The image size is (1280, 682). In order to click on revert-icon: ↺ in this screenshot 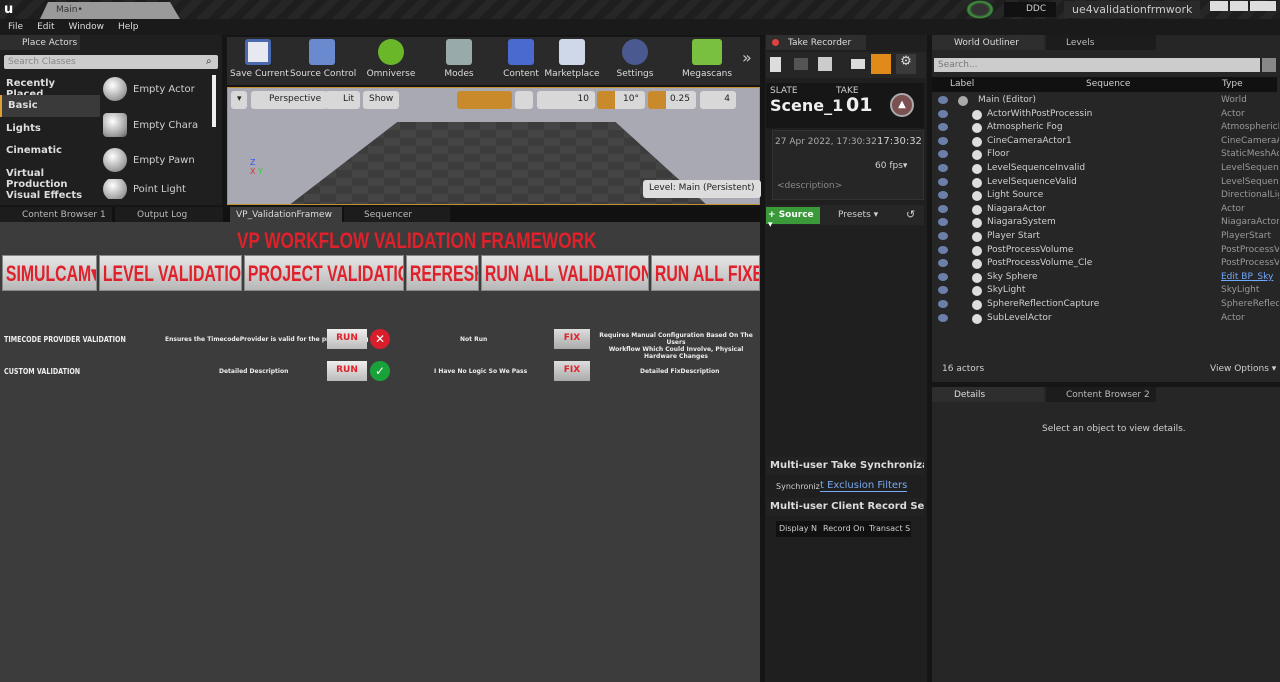, I will do `click(910, 214)`.